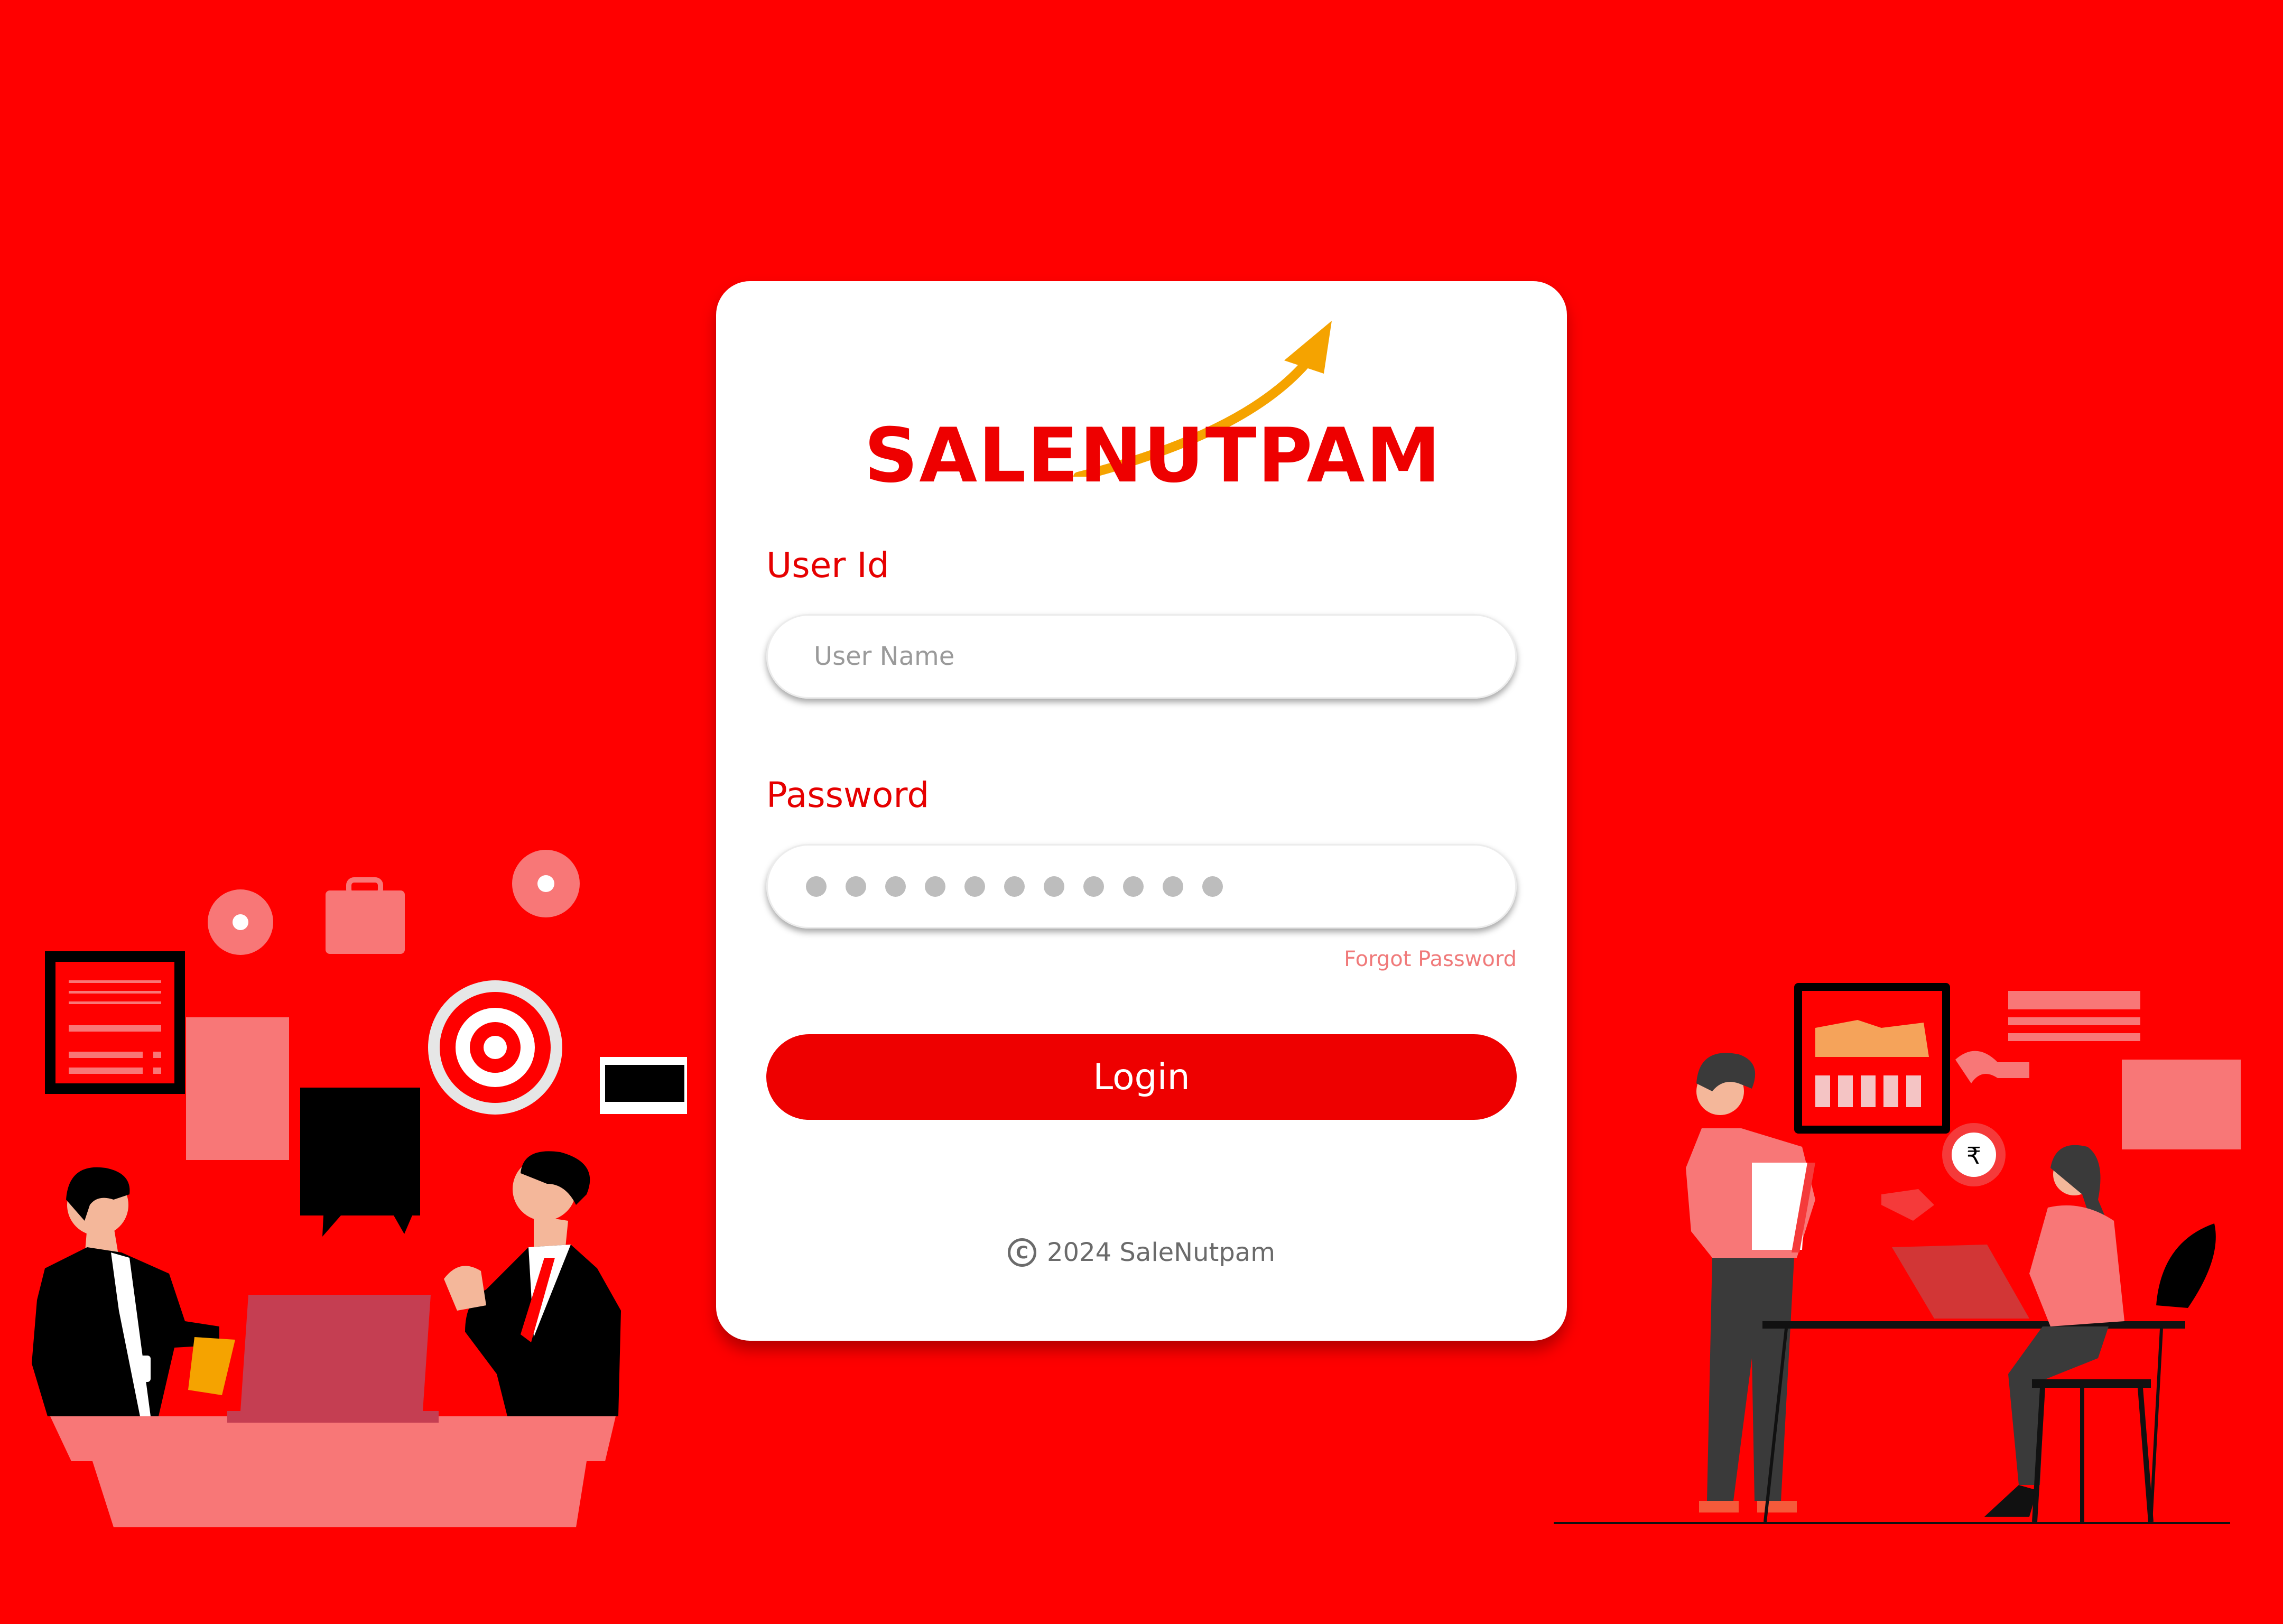  What do you see at coordinates (1430, 959) in the screenshot?
I see `forgot-password-link: Forgot Password` at bounding box center [1430, 959].